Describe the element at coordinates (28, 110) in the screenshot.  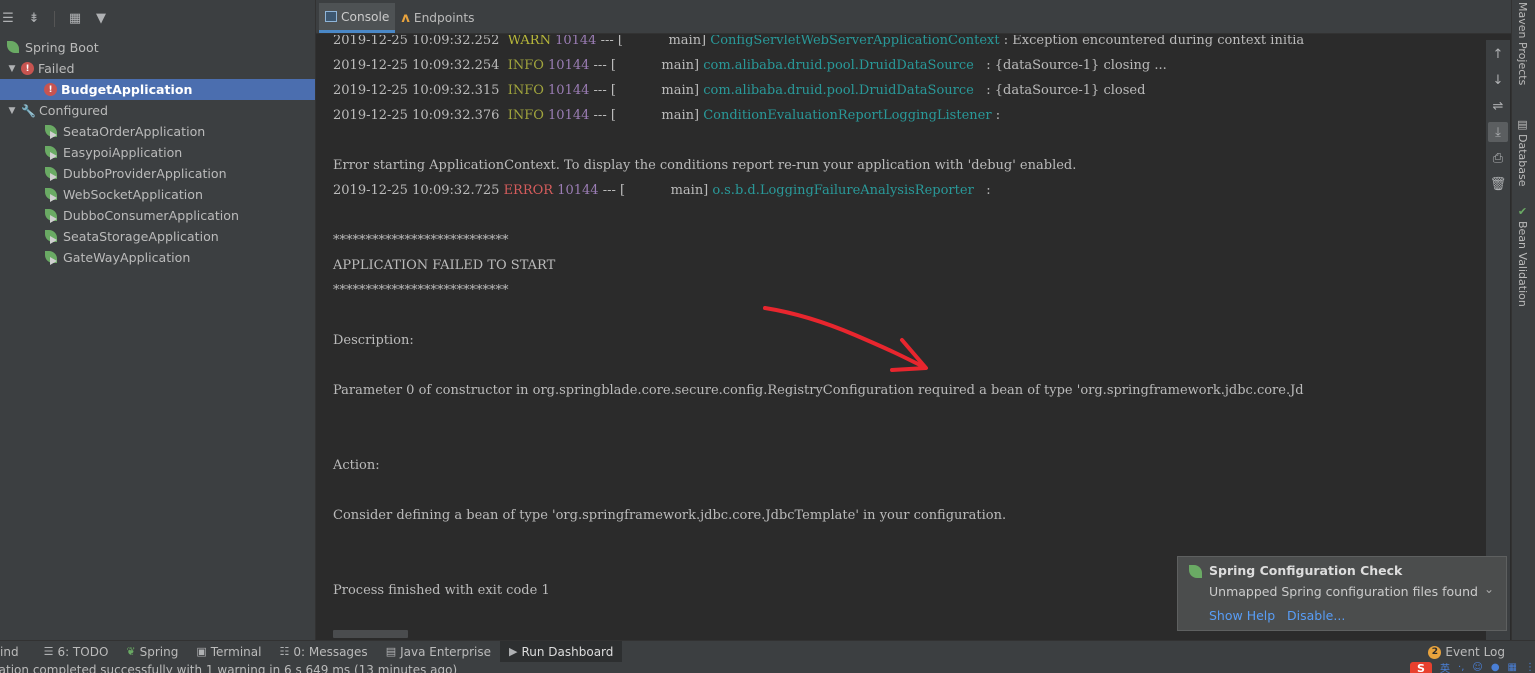
I see `wrench-icon: 🔧` at that location.